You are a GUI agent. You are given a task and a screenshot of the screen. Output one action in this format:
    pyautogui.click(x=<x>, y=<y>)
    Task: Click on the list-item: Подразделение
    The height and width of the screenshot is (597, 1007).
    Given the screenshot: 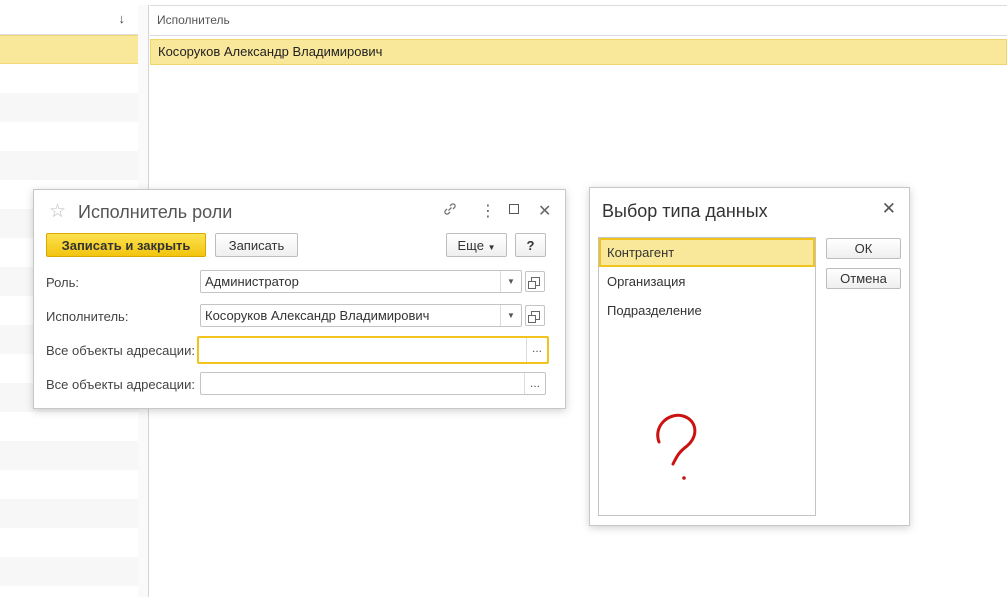 What is the action you would take?
    pyautogui.click(x=707, y=310)
    